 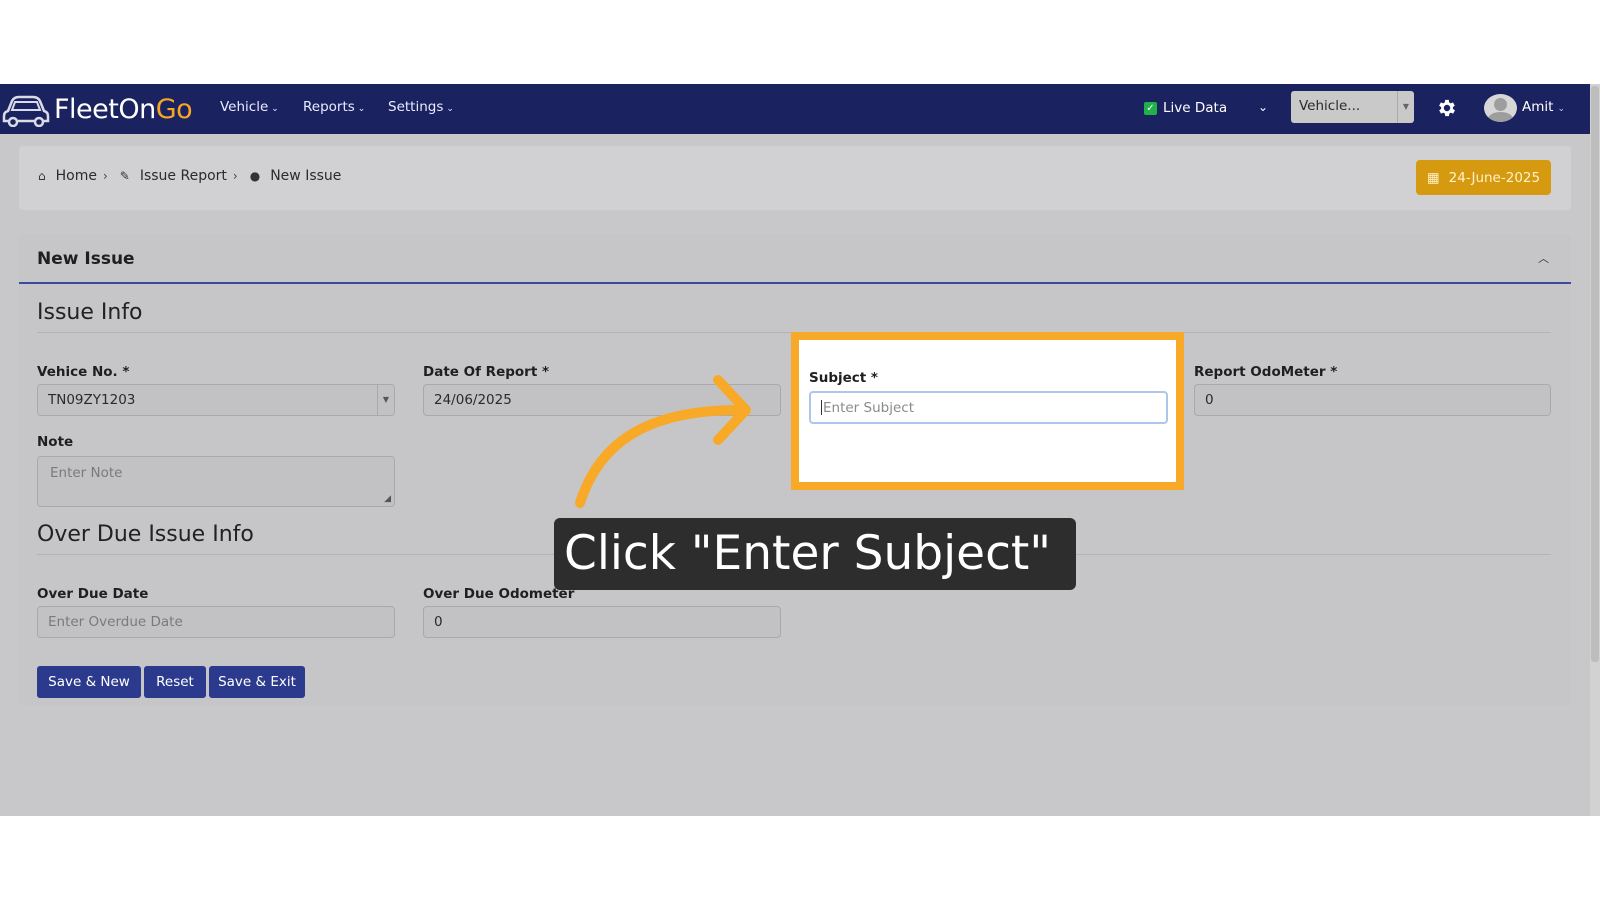 I want to click on vehicle-select: Vehicle... ▼, so click(x=1352, y=107).